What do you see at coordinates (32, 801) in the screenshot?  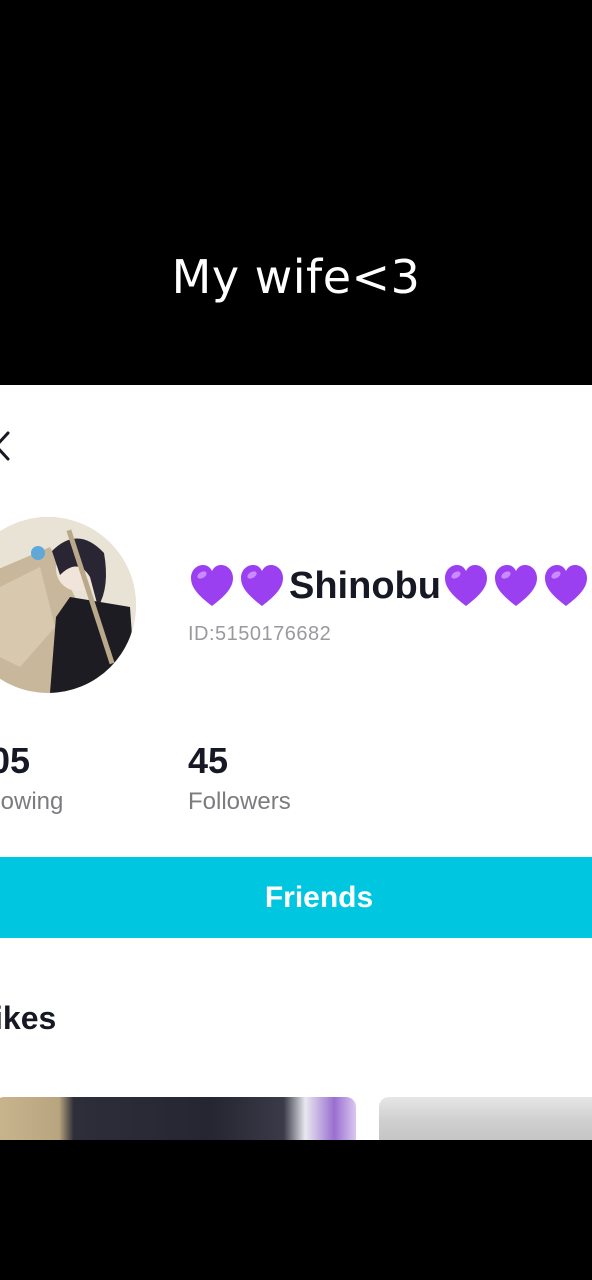 I see `following-label: llowing` at bounding box center [32, 801].